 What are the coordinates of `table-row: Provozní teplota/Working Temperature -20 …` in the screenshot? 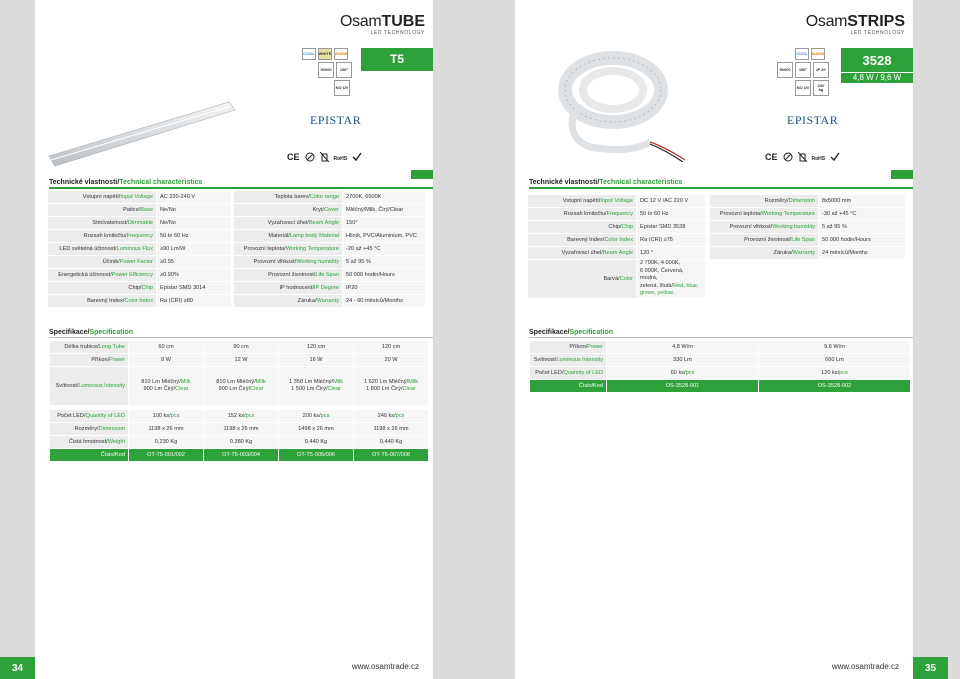 It's located at (329, 249).